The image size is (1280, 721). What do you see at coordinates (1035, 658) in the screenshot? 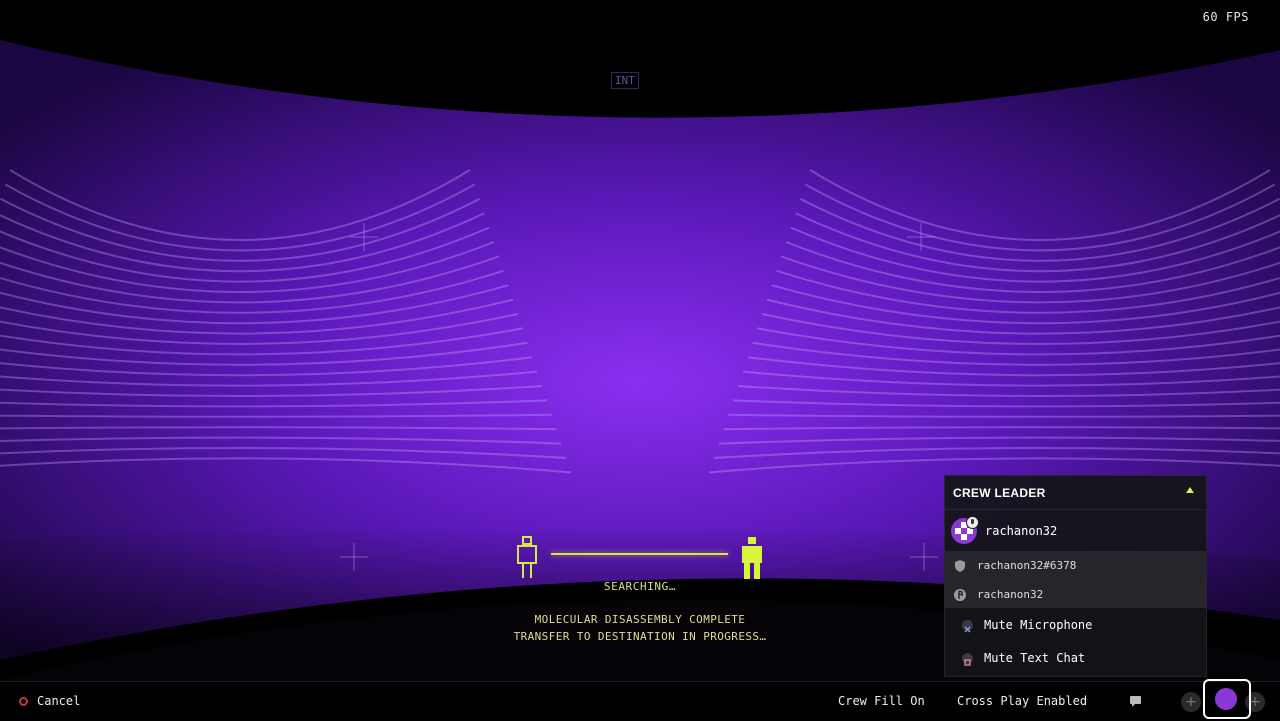
I see `mute-text-chat-label: Mute Text Chat` at bounding box center [1035, 658].